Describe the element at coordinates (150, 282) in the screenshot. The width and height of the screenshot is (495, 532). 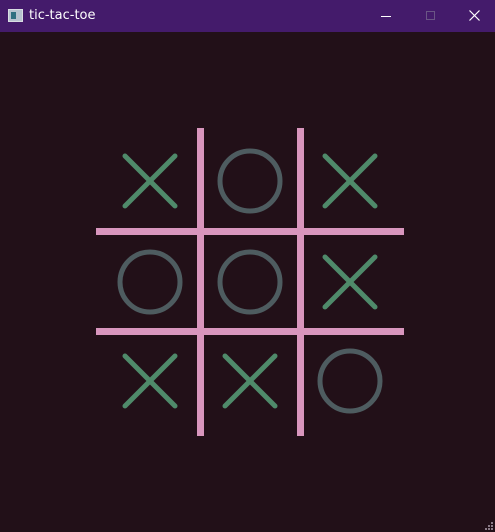
I see `board-cell-r2-c1` at that location.